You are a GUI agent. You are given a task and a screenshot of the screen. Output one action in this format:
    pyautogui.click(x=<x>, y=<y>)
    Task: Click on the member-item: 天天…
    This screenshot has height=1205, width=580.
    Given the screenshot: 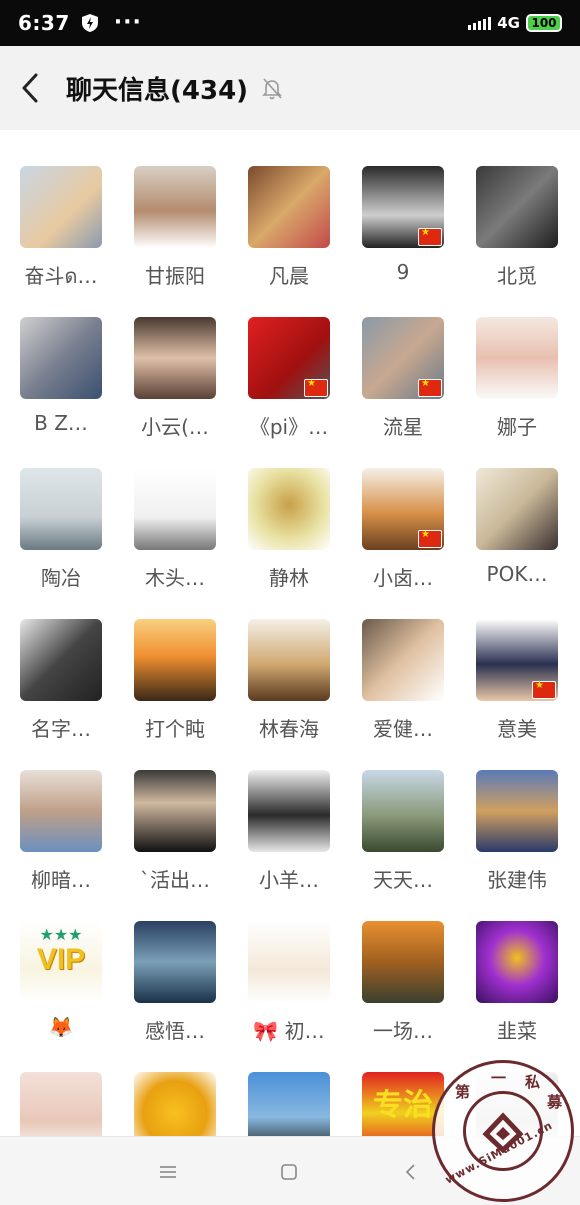 What is the action you would take?
    pyautogui.click(x=403, y=840)
    